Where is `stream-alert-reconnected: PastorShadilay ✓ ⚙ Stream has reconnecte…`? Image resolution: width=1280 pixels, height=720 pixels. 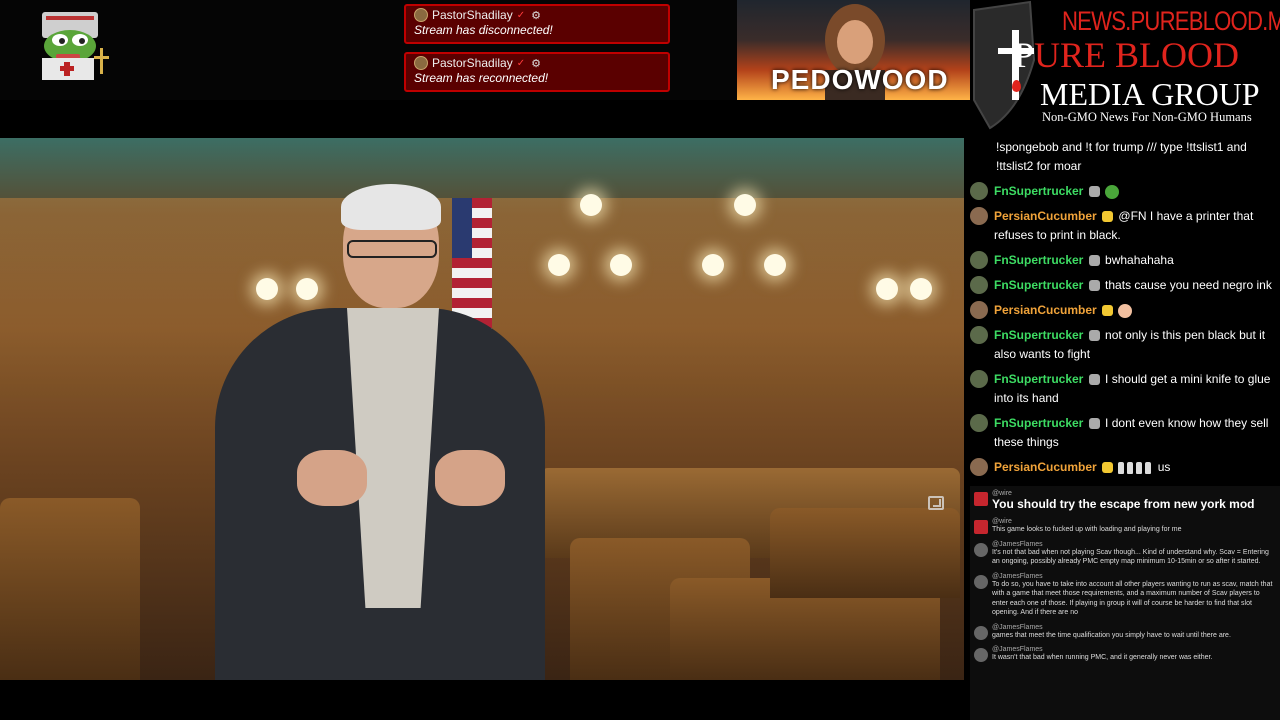
stream-alert-reconnected: PastorShadilay ✓ ⚙ Stream has reconnecte… is located at coordinates (537, 72).